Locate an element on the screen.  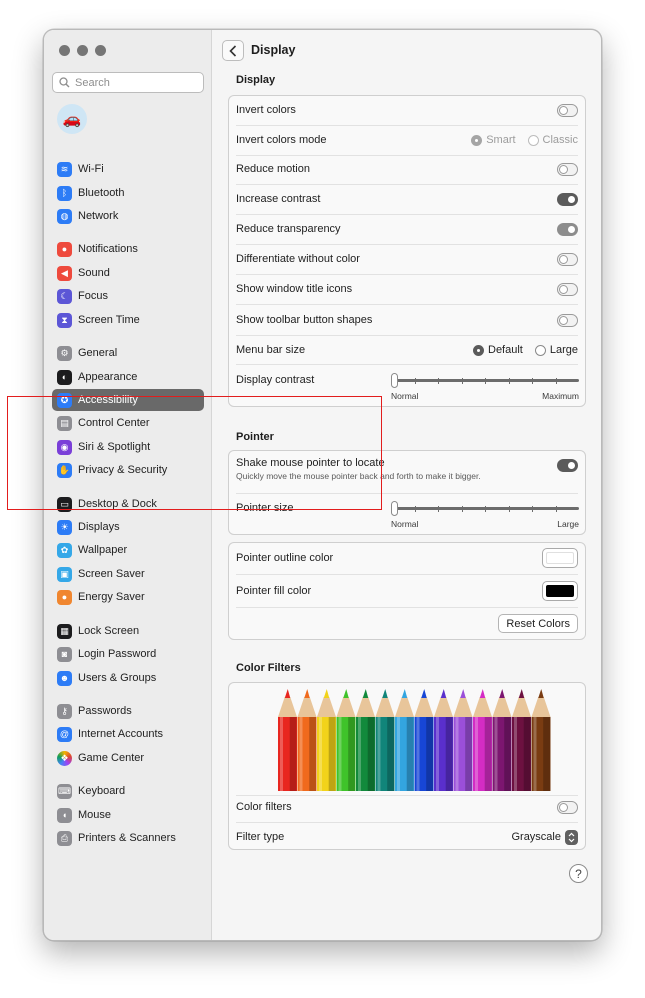
color-filters-section-title: Color Filters is located at coordinates (268, 668).